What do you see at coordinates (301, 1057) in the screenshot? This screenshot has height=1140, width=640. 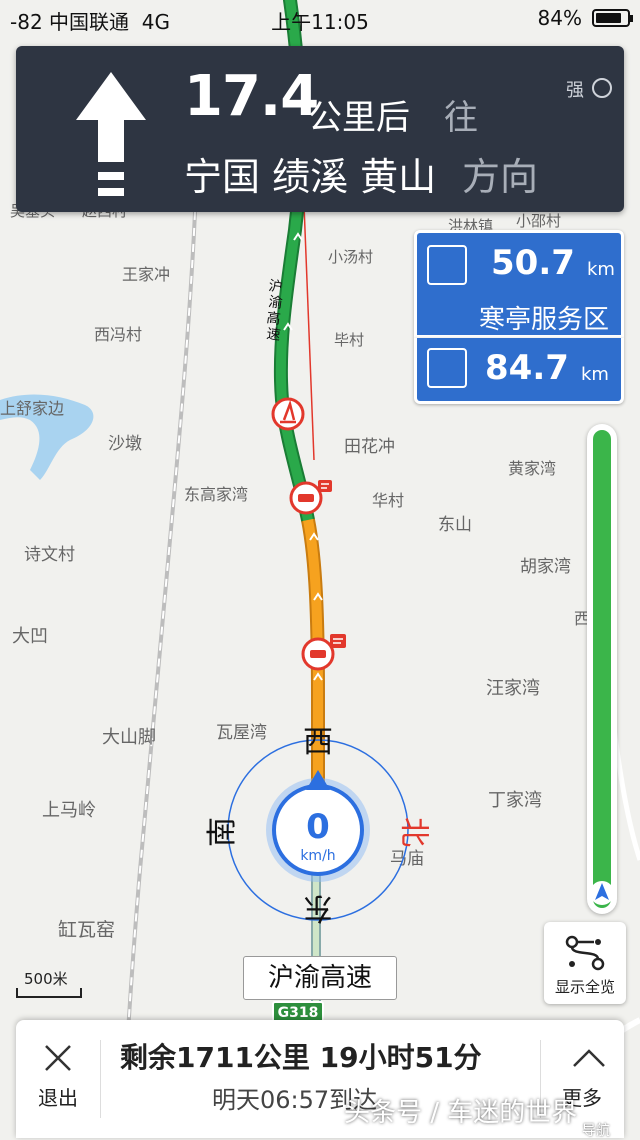 I see `remaining-summary: 剩余1711公里 19小时51分` at bounding box center [301, 1057].